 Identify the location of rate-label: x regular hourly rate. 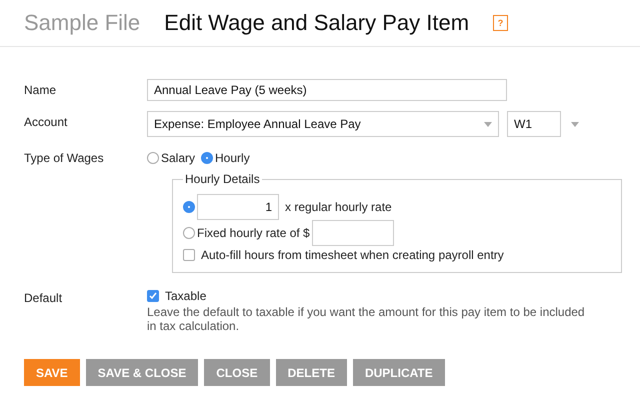
(338, 207).